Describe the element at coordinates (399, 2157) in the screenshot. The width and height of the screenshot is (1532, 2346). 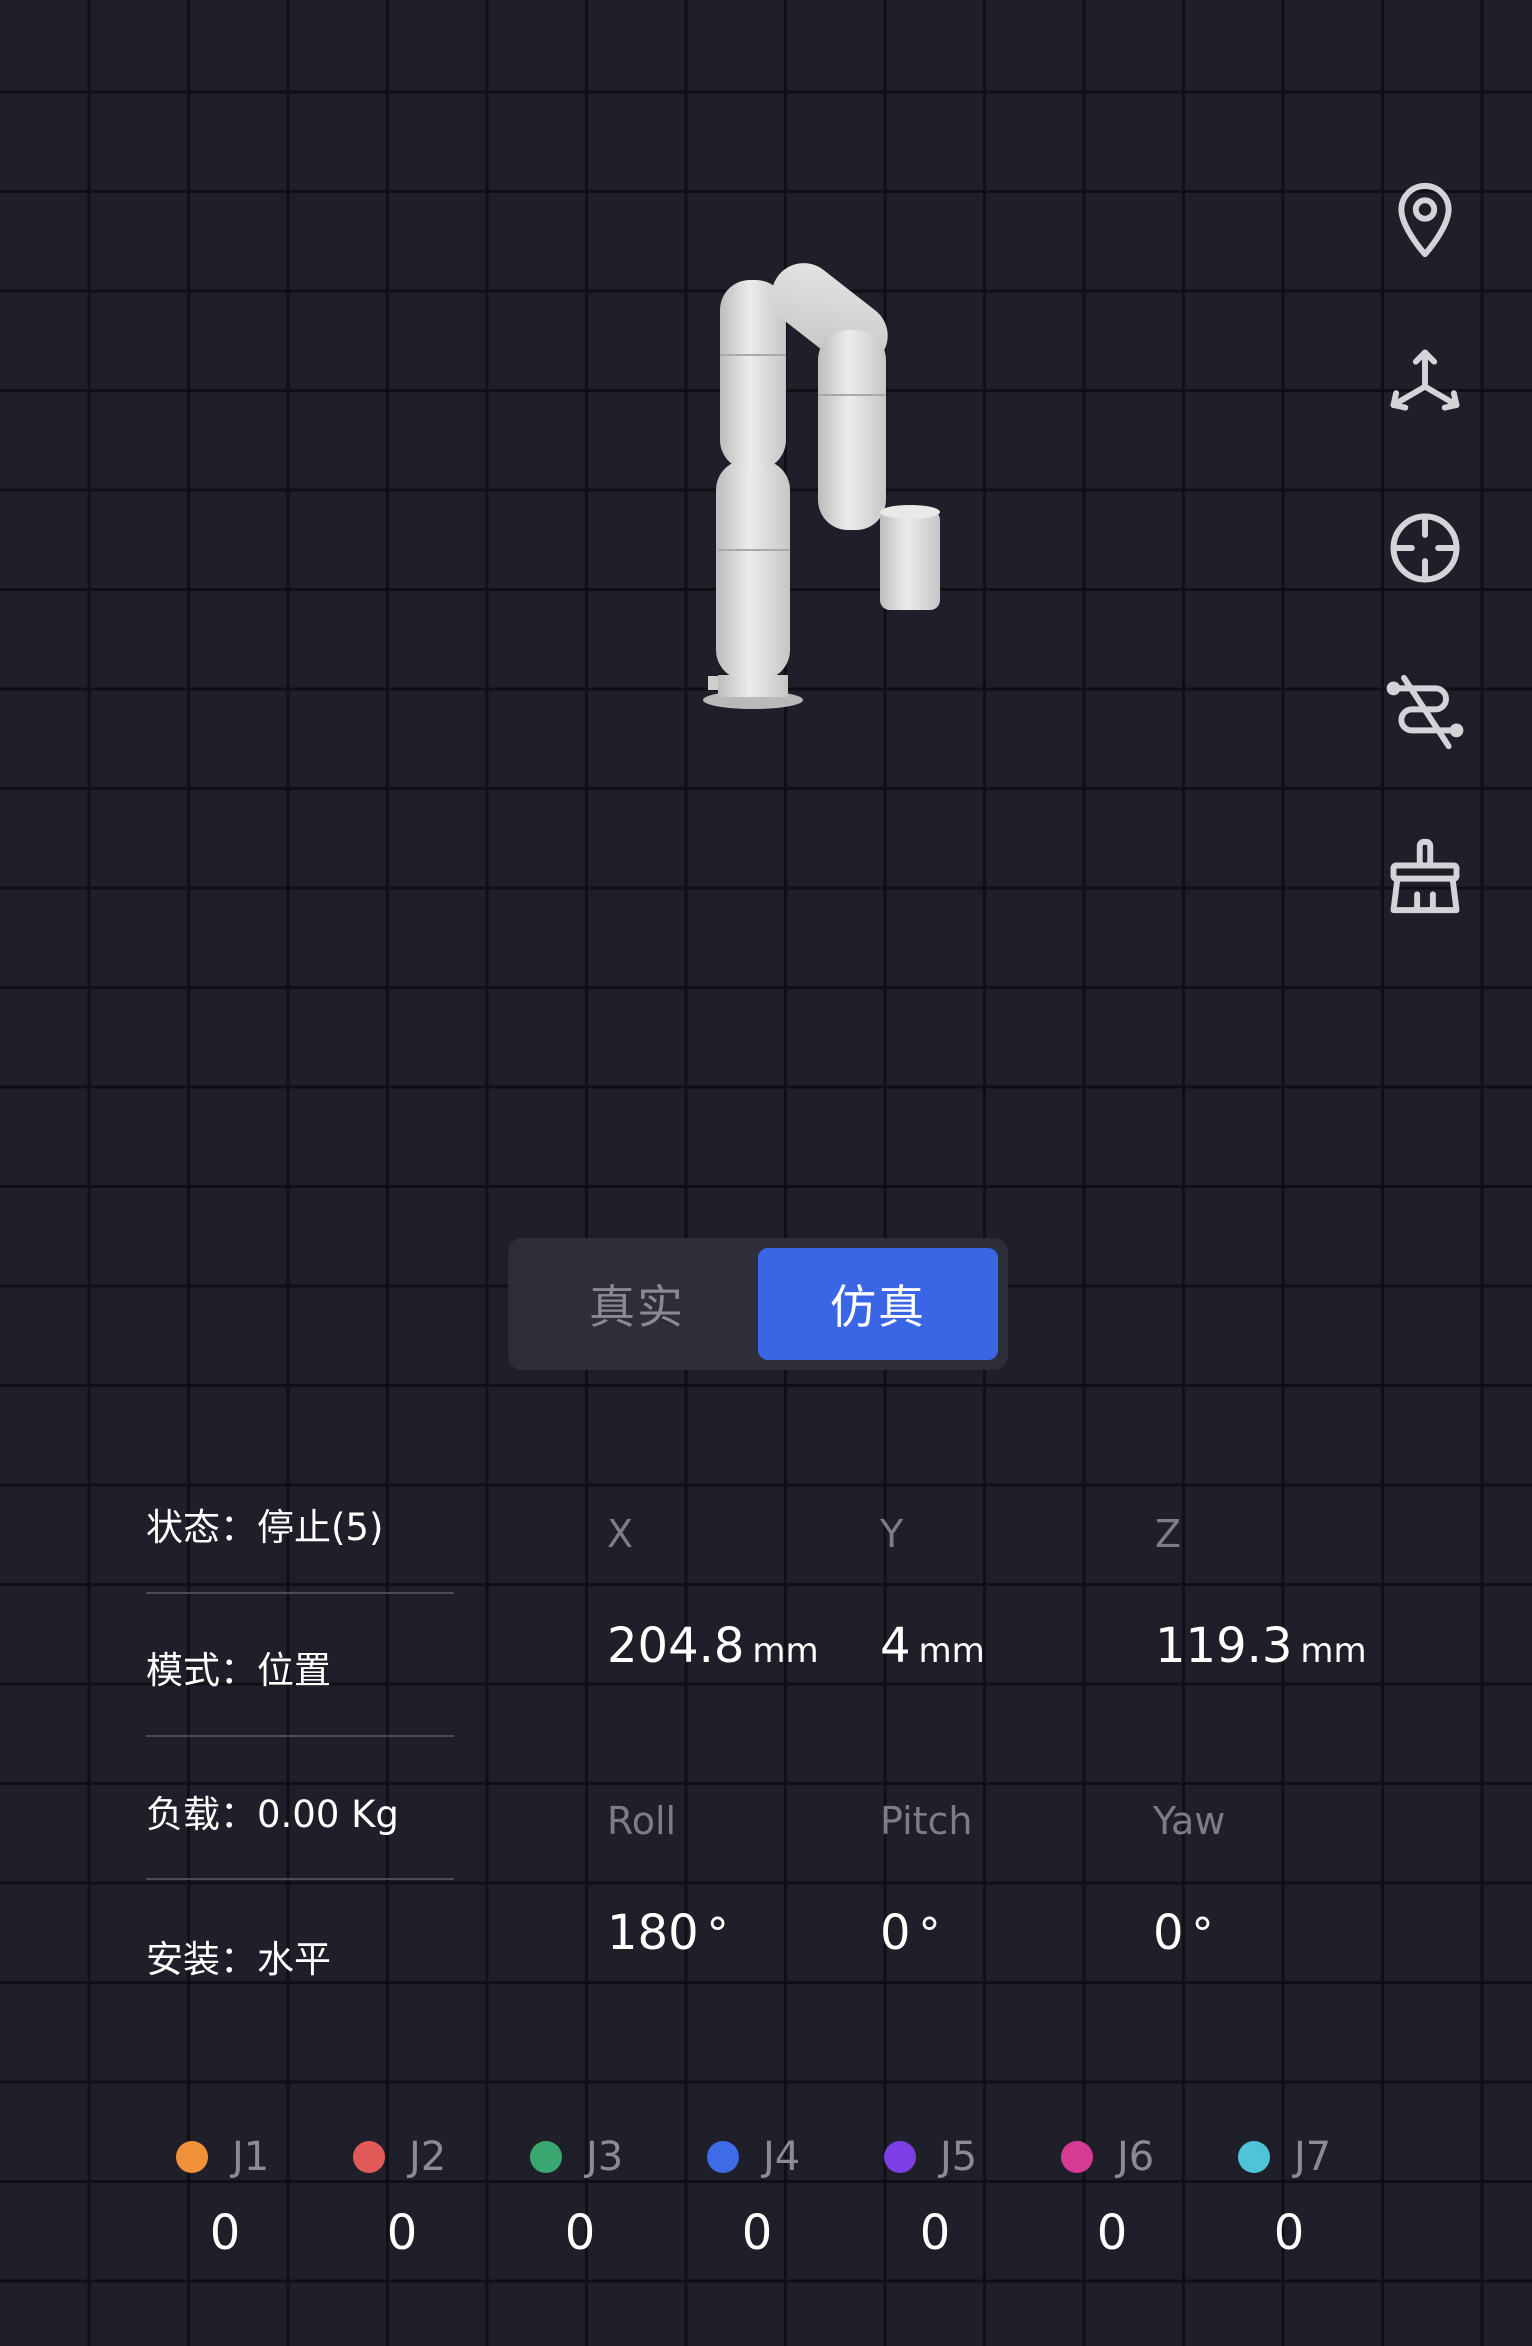
I see `joint-label-j2: J2` at that location.